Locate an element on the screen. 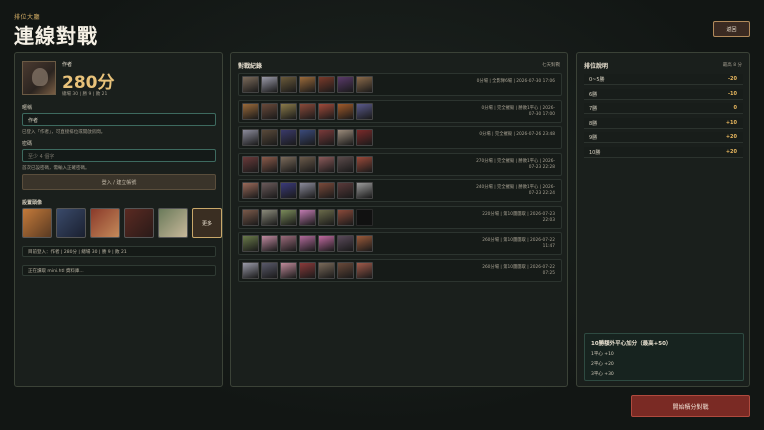 The image size is (764, 430). match-row: 0分場 | 完全摧毀 | 2026-07-26 23:48 is located at coordinates (400, 137).